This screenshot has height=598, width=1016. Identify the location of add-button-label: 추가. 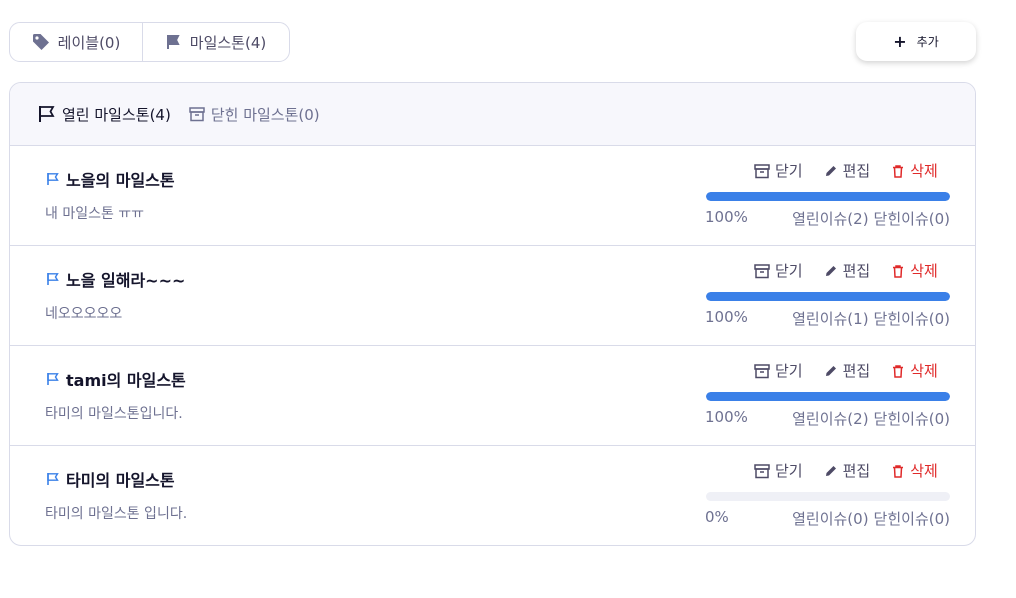
(927, 42).